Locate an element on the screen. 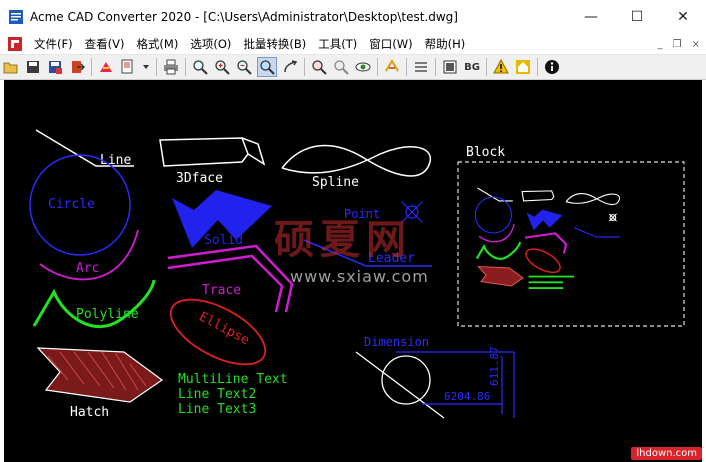 Image resolution: width=706 pixels, height=462 pixels. maximize-button: ☐ is located at coordinates (637, 17).